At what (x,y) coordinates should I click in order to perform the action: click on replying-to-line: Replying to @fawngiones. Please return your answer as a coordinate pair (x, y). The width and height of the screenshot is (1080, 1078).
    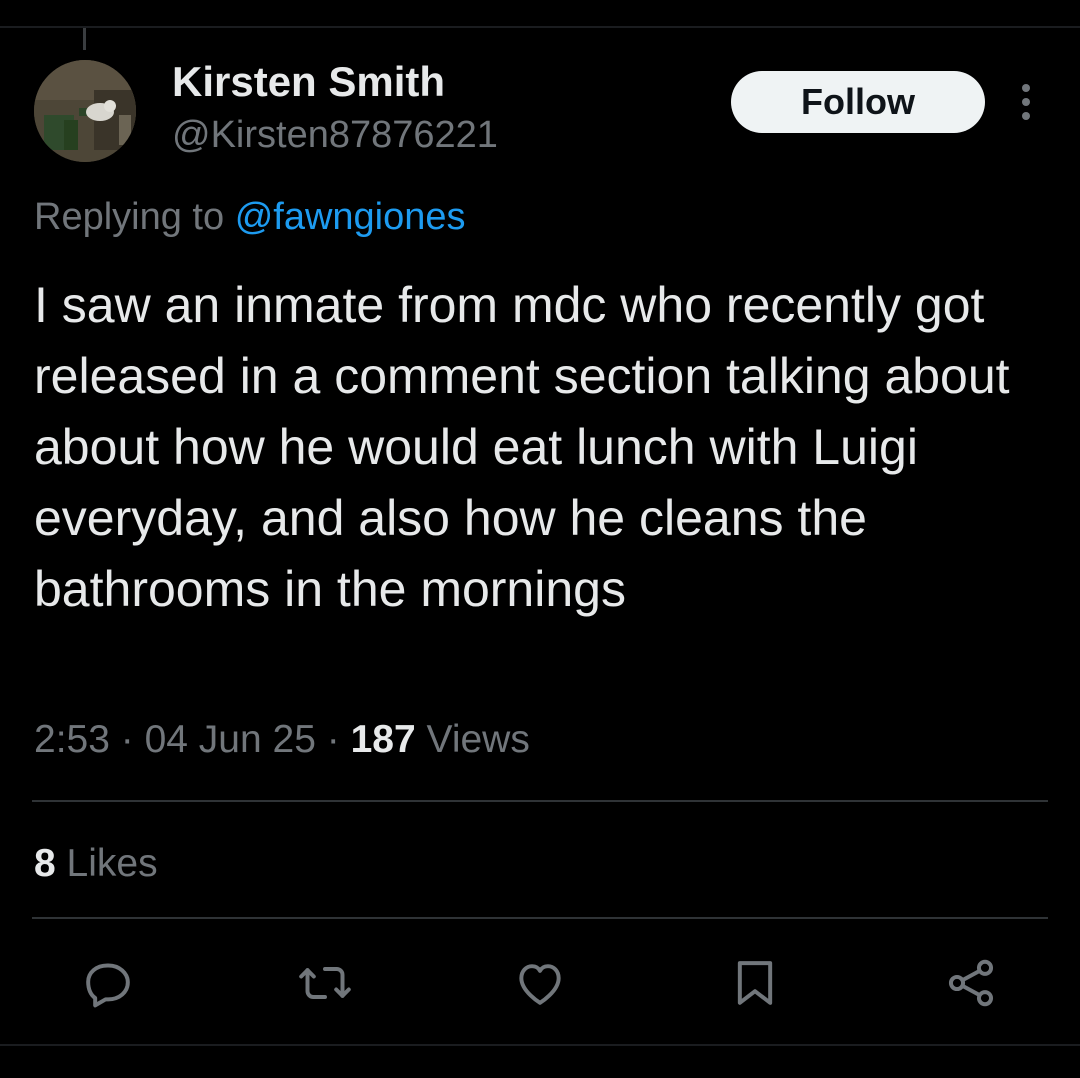
    Looking at the image, I should click on (250, 217).